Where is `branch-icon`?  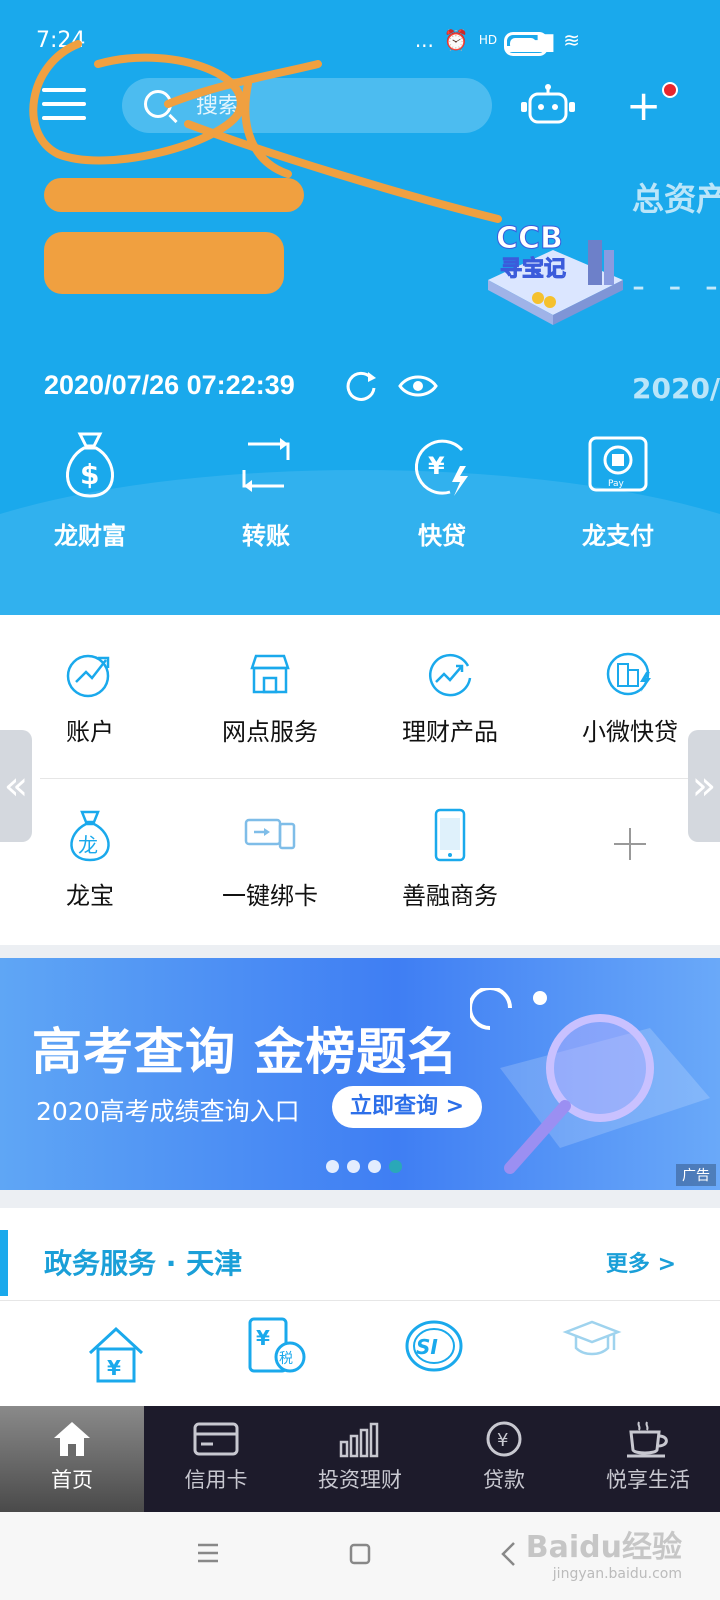
branch-icon is located at coordinates (270, 674).